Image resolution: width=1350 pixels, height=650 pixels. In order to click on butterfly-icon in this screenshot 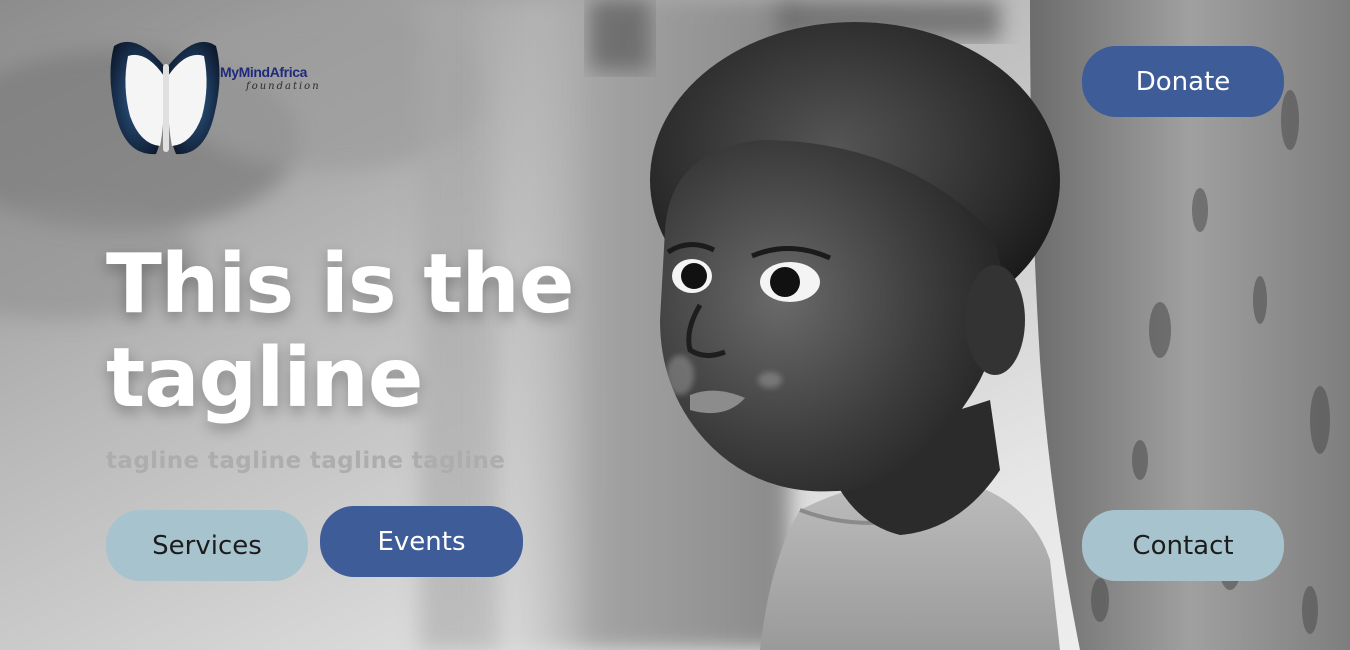, I will do `click(165, 98)`.